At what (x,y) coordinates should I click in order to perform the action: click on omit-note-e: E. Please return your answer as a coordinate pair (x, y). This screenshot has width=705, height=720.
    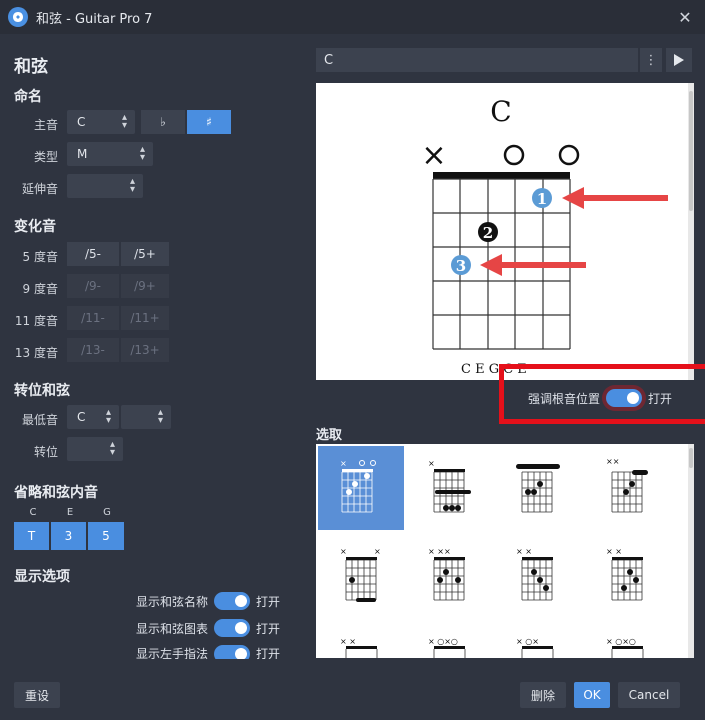
    Looking at the image, I should click on (70, 512).